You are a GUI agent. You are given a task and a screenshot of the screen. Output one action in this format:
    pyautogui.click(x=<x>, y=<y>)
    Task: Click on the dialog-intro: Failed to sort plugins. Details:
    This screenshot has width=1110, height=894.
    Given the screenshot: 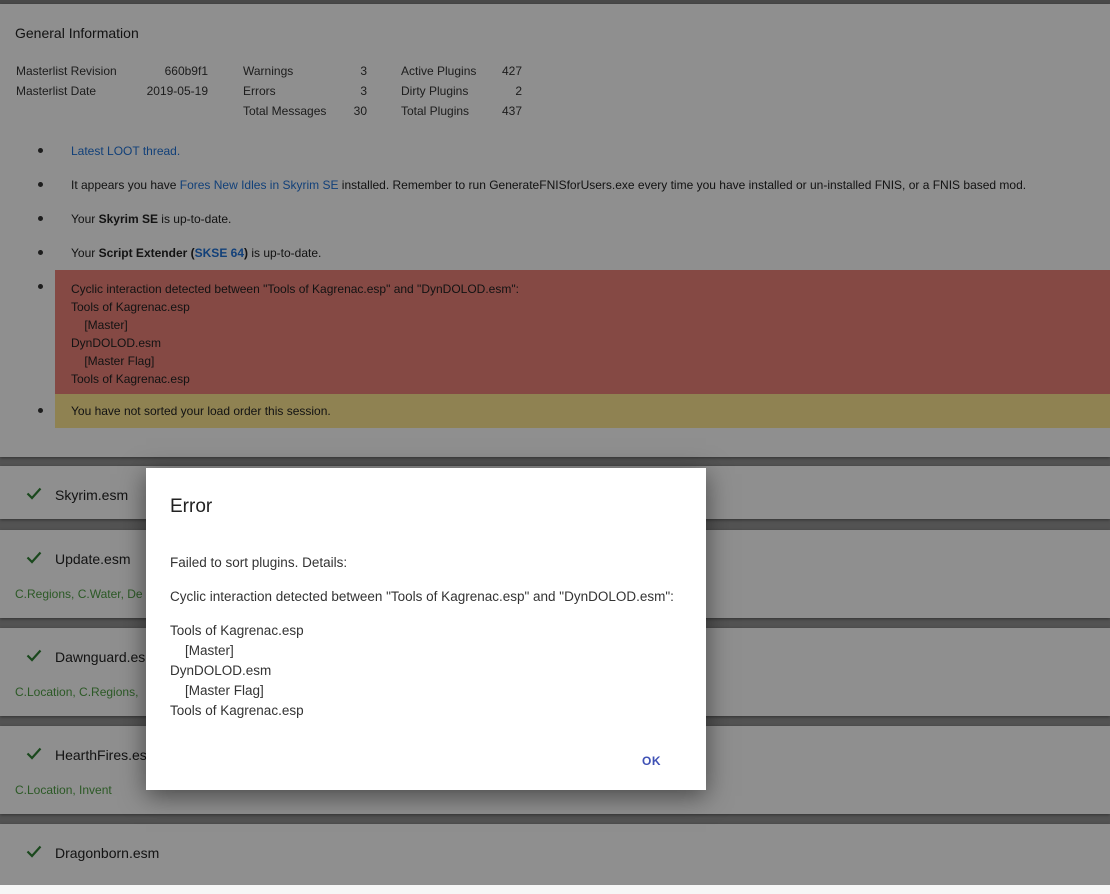 What is the action you would take?
    pyautogui.click(x=259, y=562)
    